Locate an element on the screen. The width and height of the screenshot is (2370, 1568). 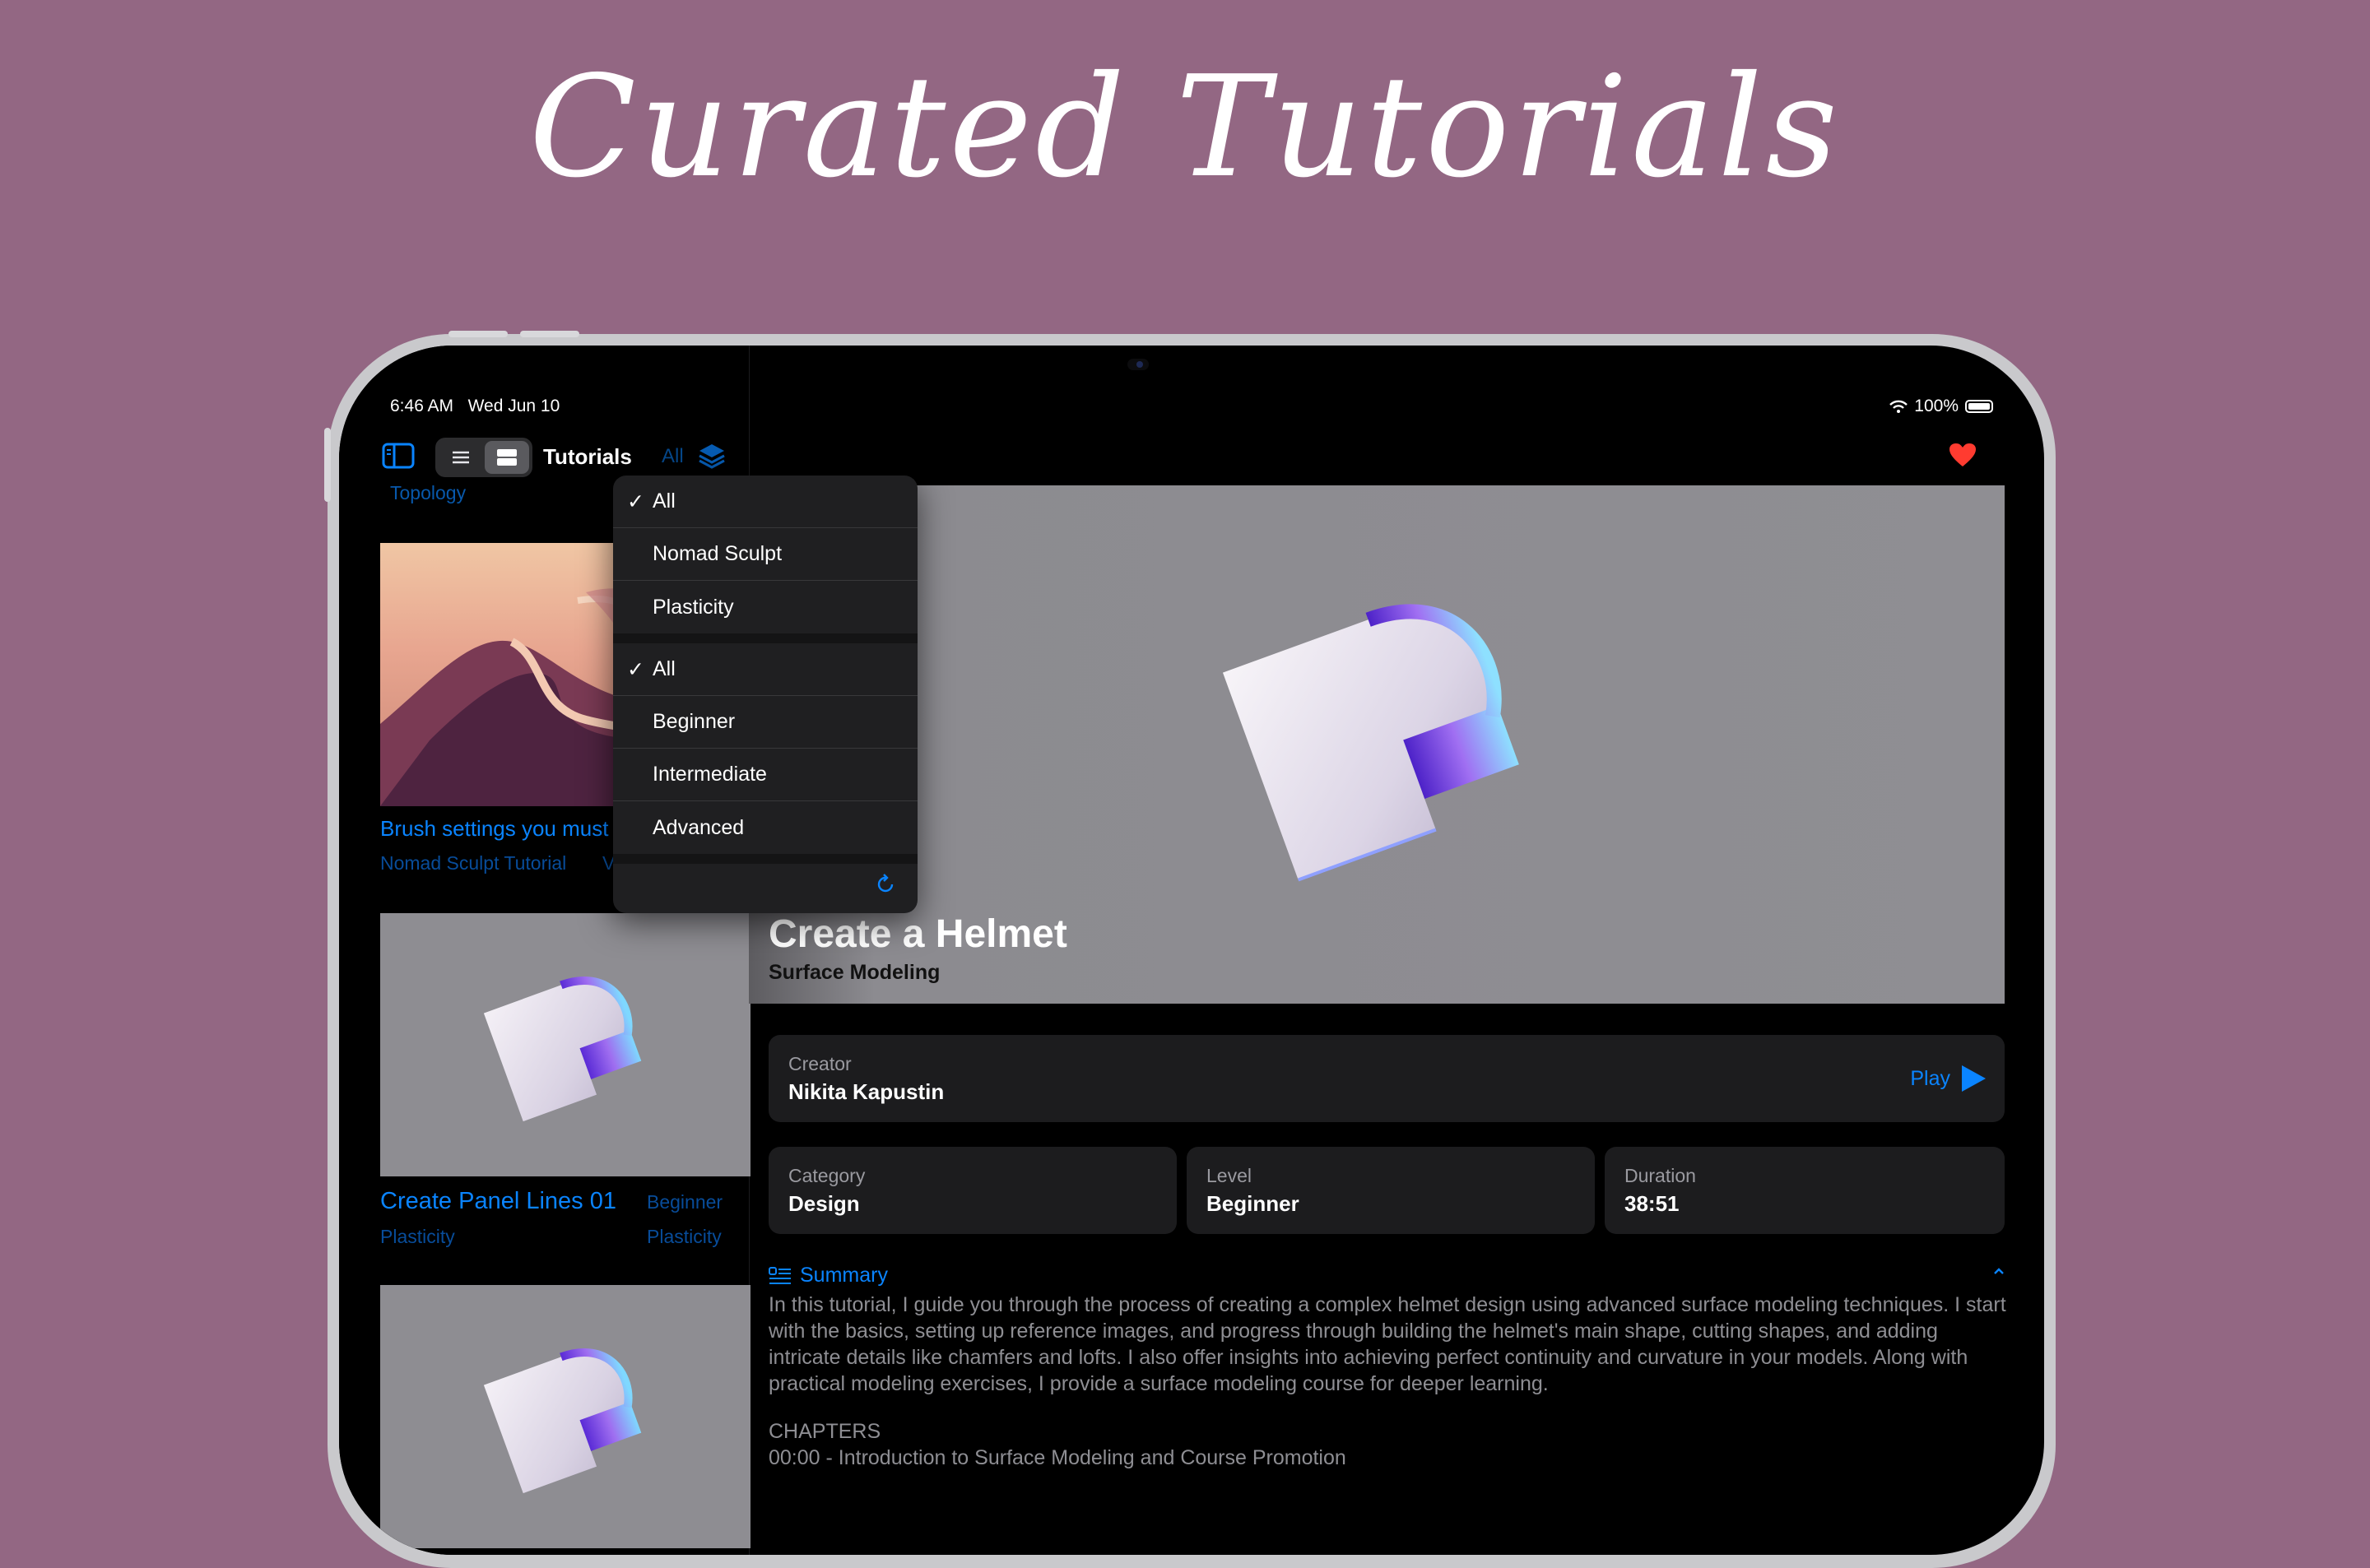
category-panel: Category Design is located at coordinates (973, 1190).